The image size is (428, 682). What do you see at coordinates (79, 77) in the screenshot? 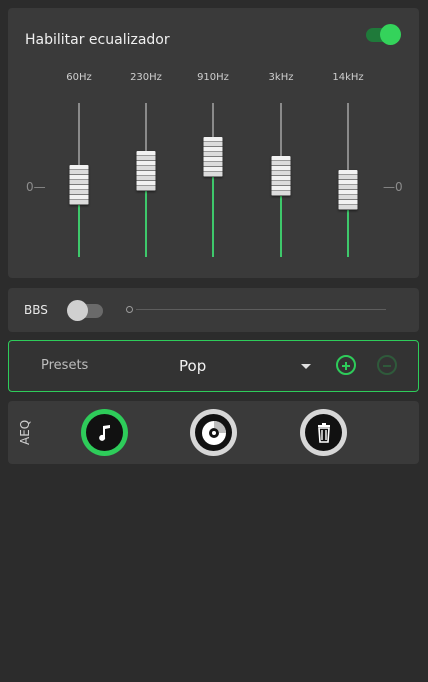
I see `band-label-60hz: 60Hz` at bounding box center [79, 77].